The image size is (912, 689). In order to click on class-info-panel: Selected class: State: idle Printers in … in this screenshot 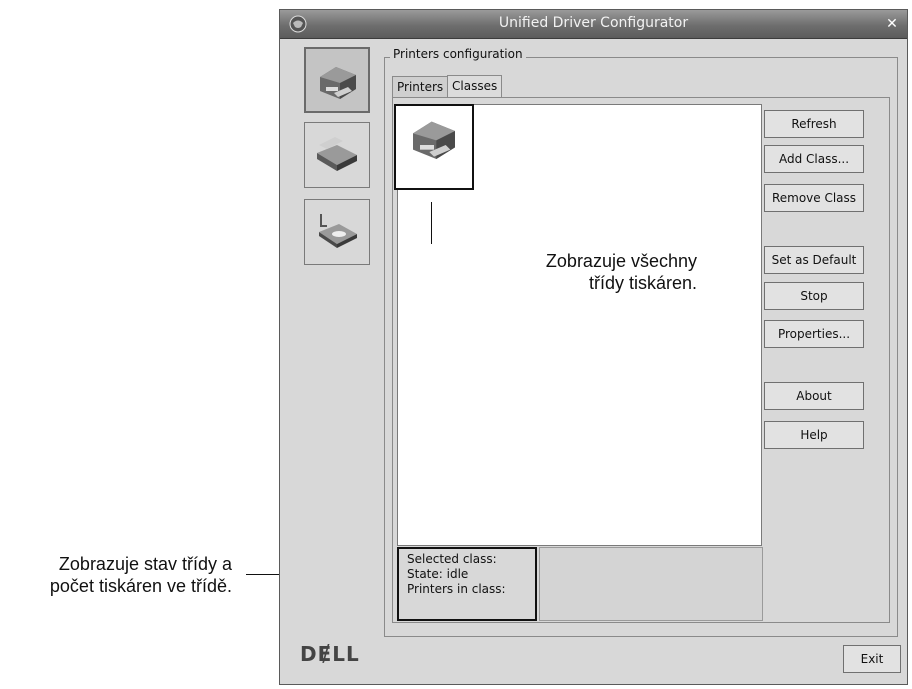, I will do `click(467, 584)`.